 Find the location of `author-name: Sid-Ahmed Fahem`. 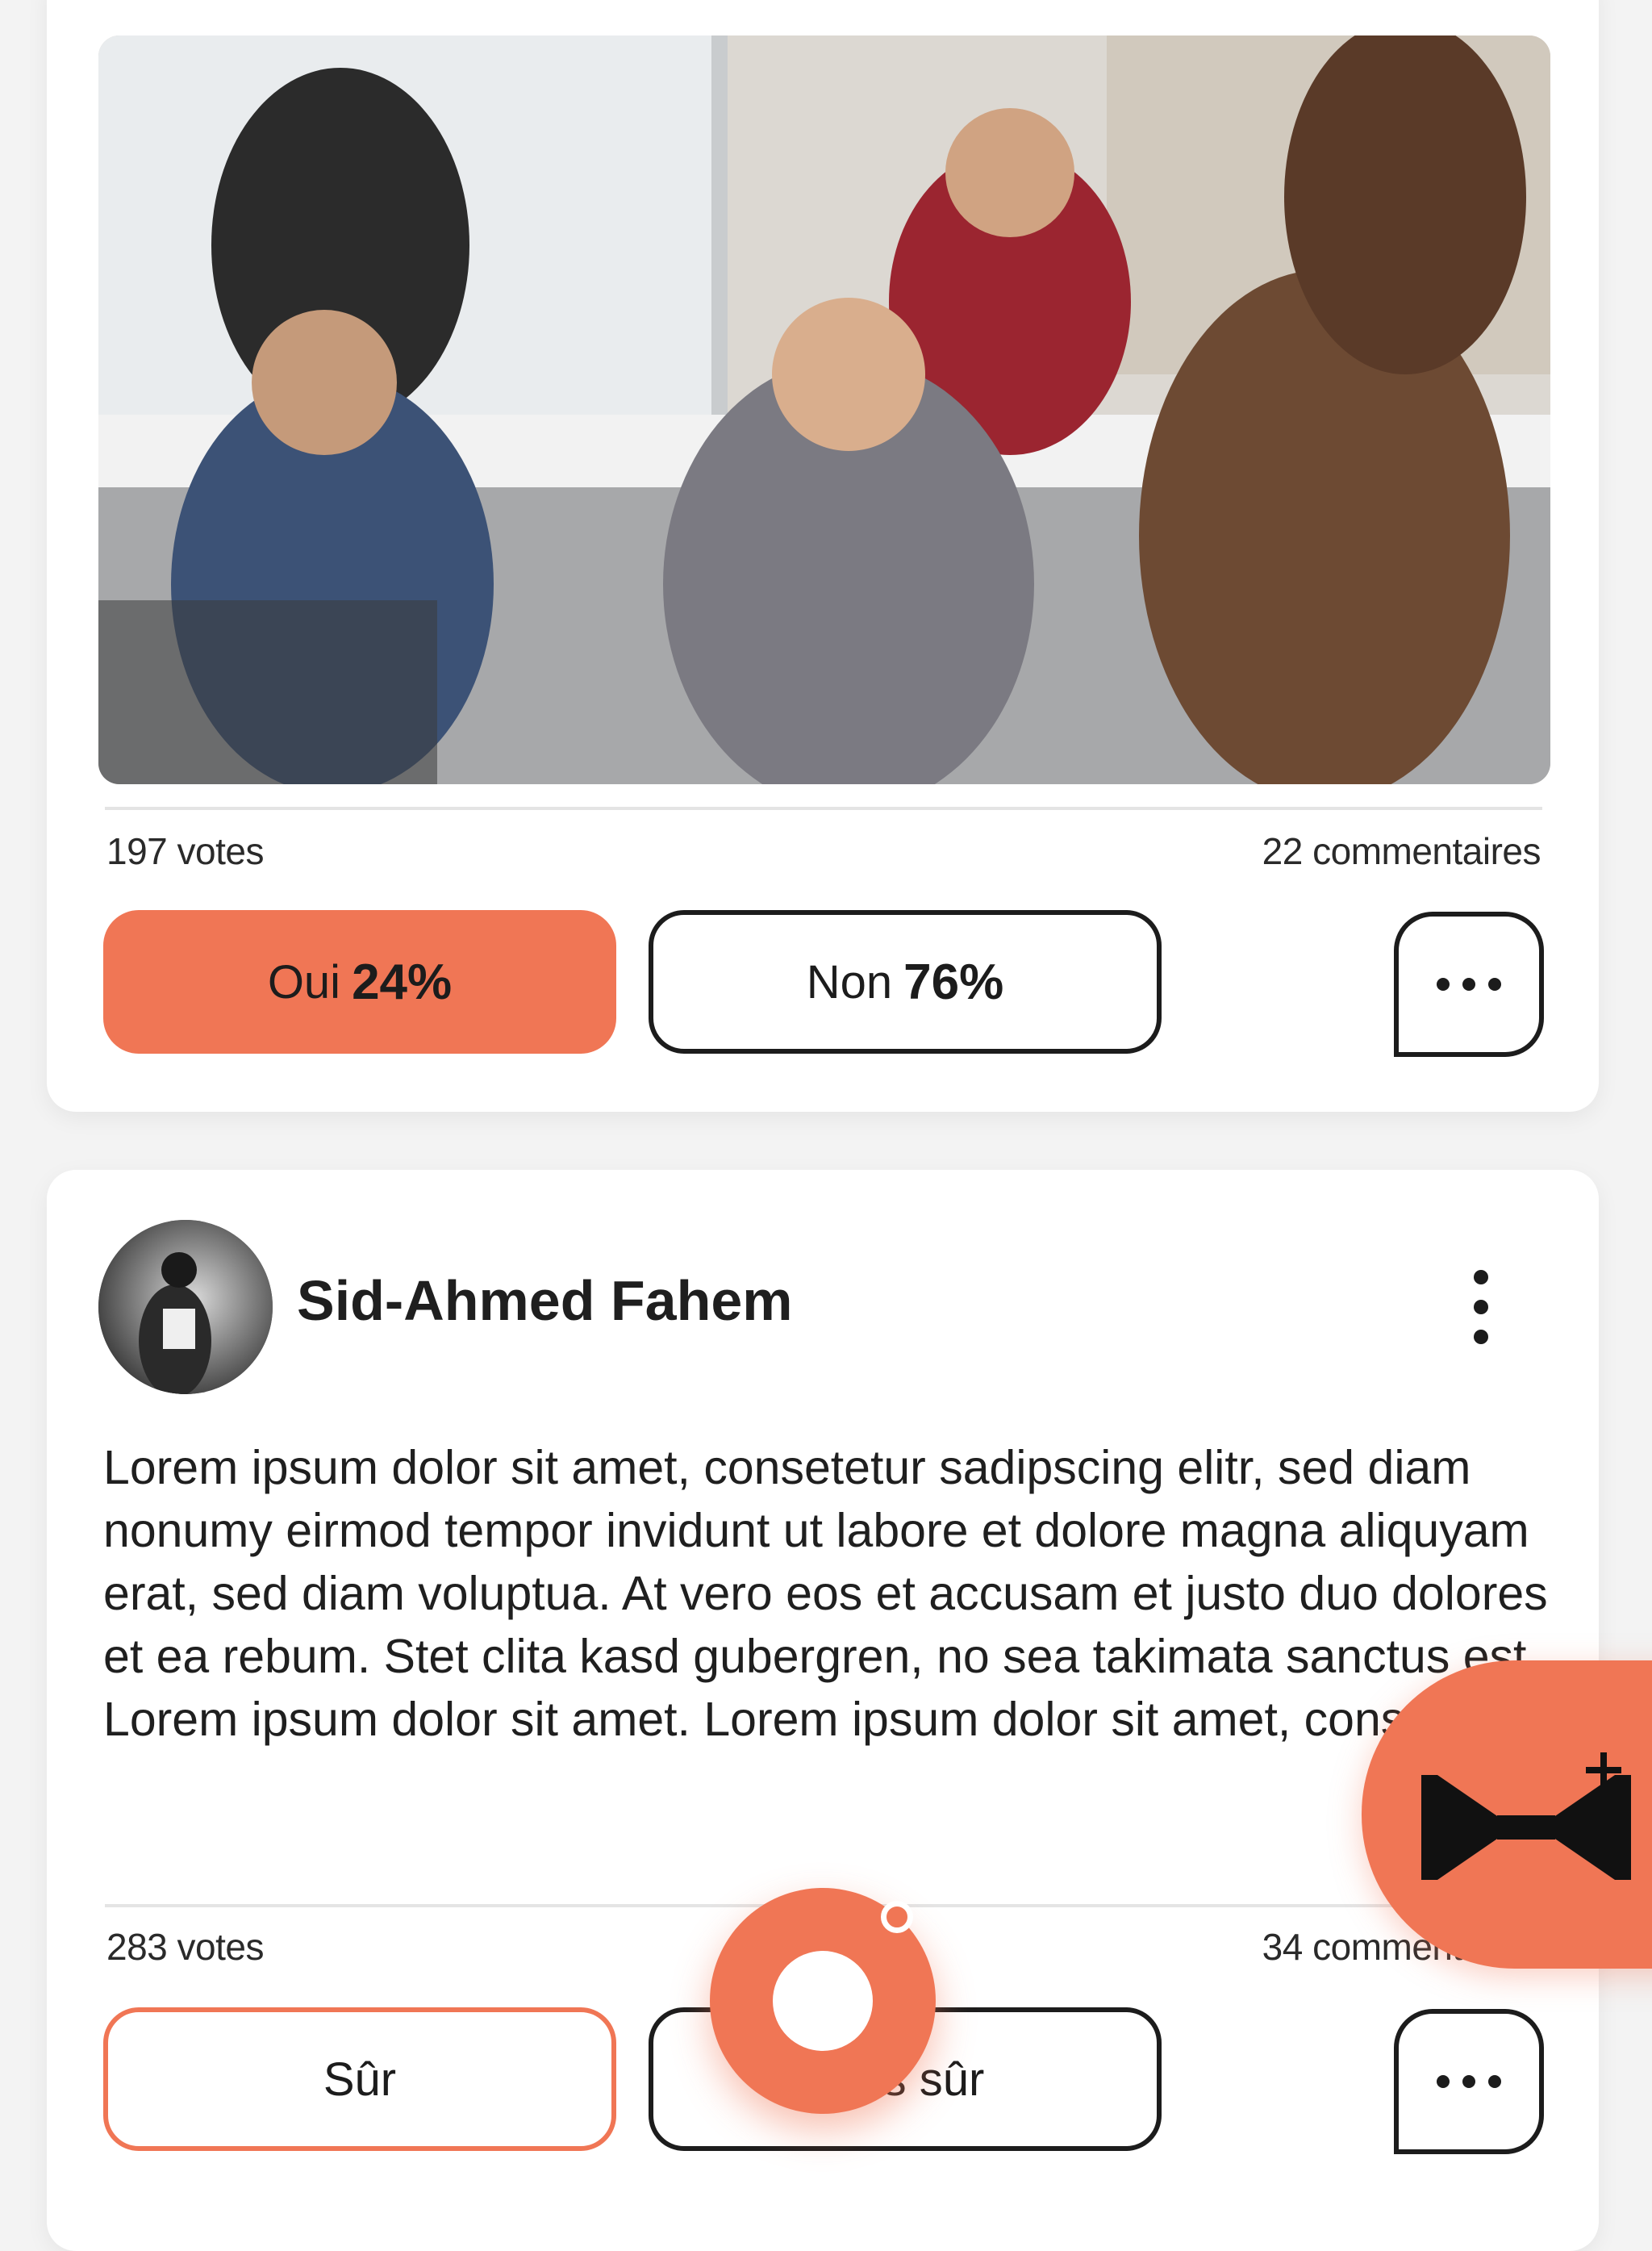

author-name: Sid-Ahmed Fahem is located at coordinates (545, 1300).